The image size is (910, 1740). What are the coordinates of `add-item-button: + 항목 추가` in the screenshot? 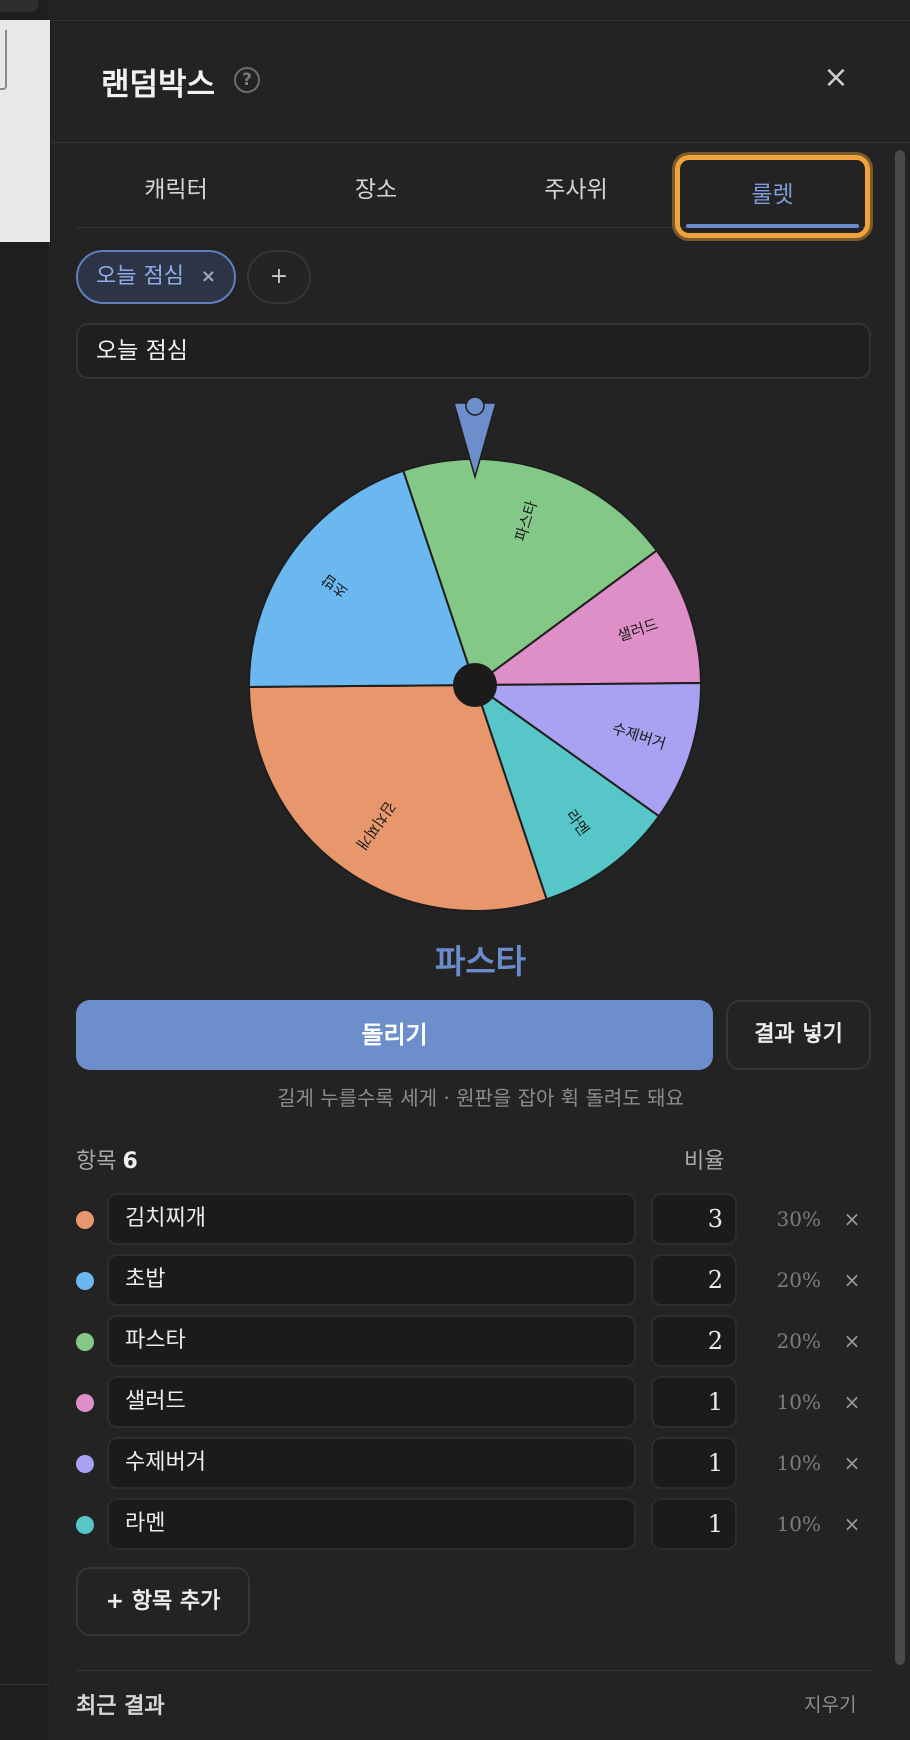 It's located at (163, 1601).